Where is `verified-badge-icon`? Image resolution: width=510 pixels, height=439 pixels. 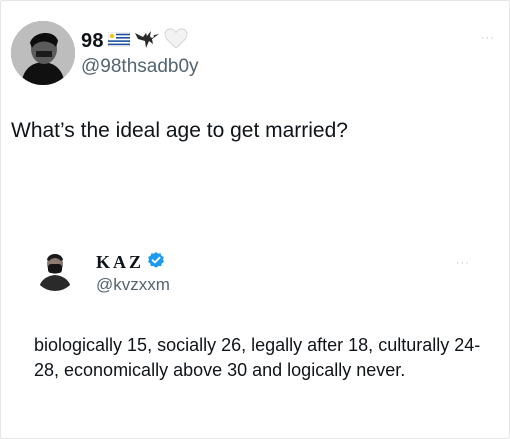
verified-badge-icon is located at coordinates (156, 262).